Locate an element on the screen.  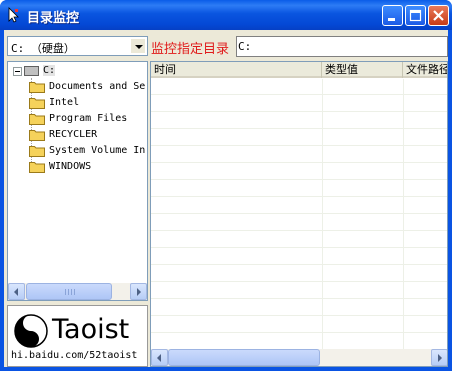
yinyang-logo is located at coordinates (31, 331).